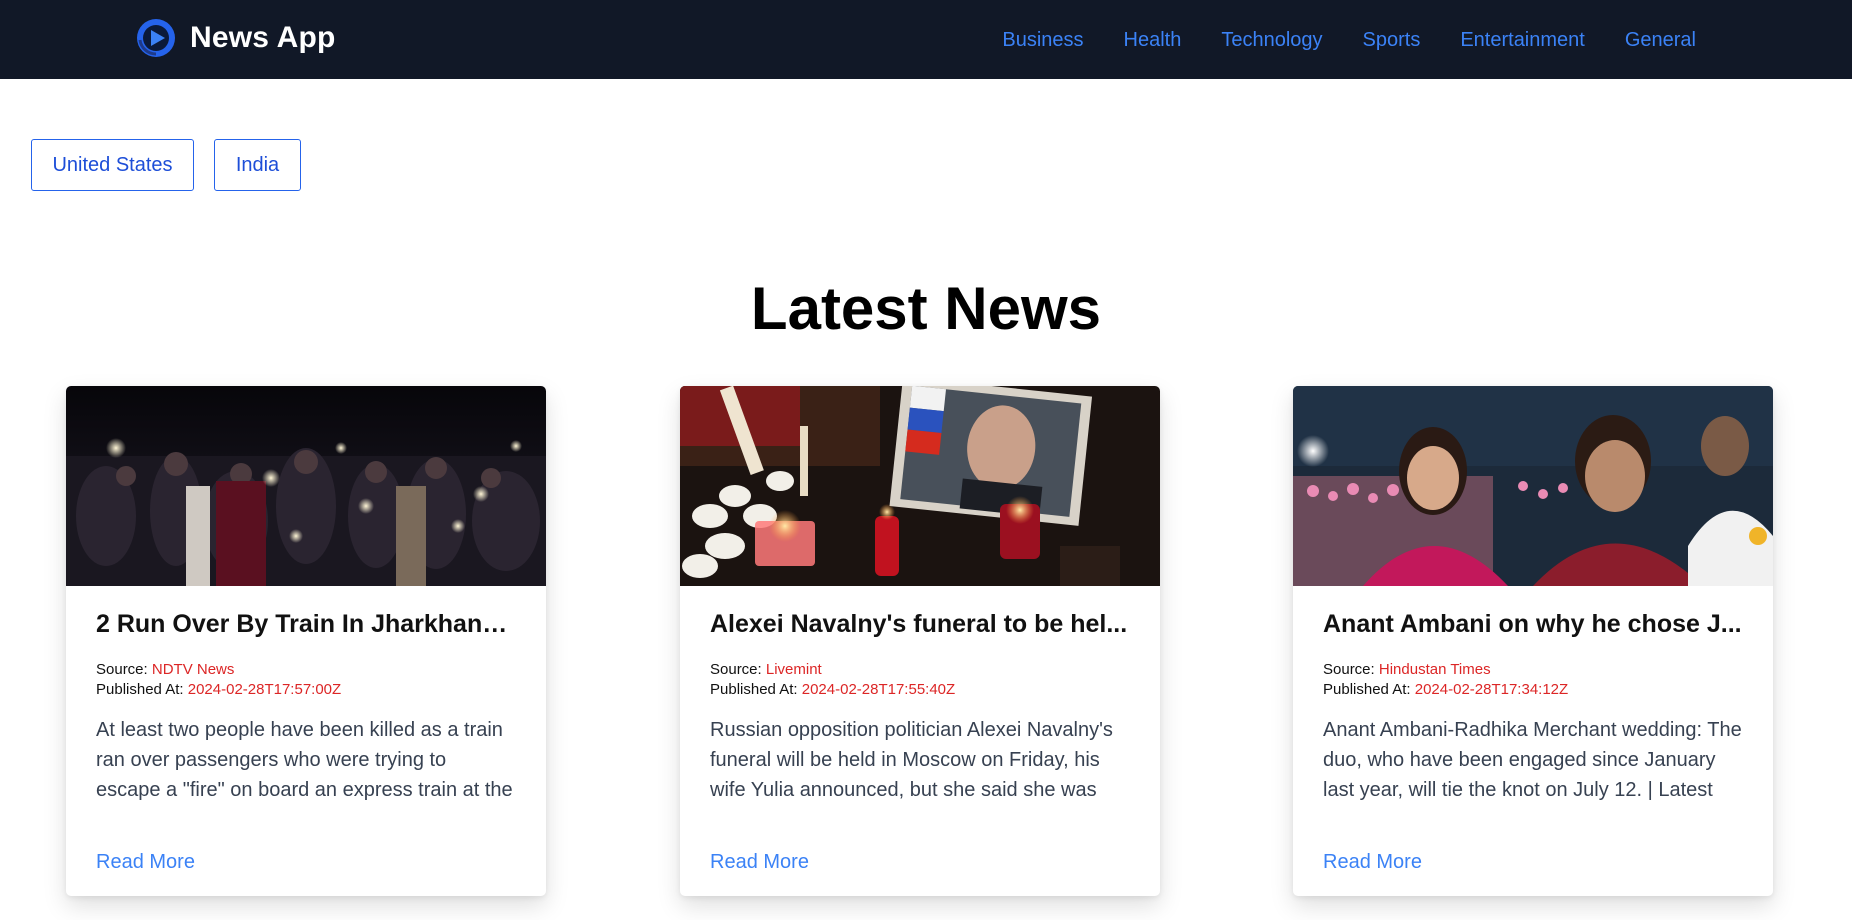 This screenshot has width=1852, height=920. I want to click on nav-link-technology: Technology, so click(1271, 40).